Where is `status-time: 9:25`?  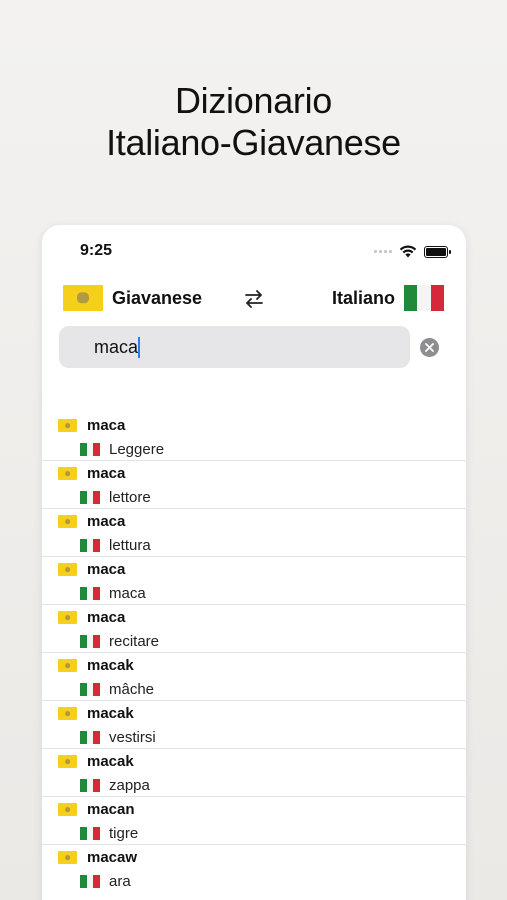 status-time: 9:25 is located at coordinates (96, 250).